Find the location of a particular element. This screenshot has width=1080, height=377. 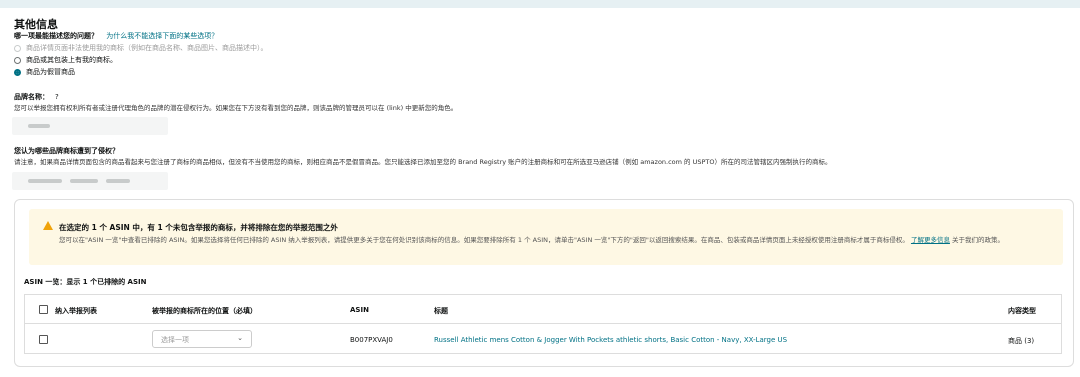

brand-select-field is located at coordinates (90, 126).